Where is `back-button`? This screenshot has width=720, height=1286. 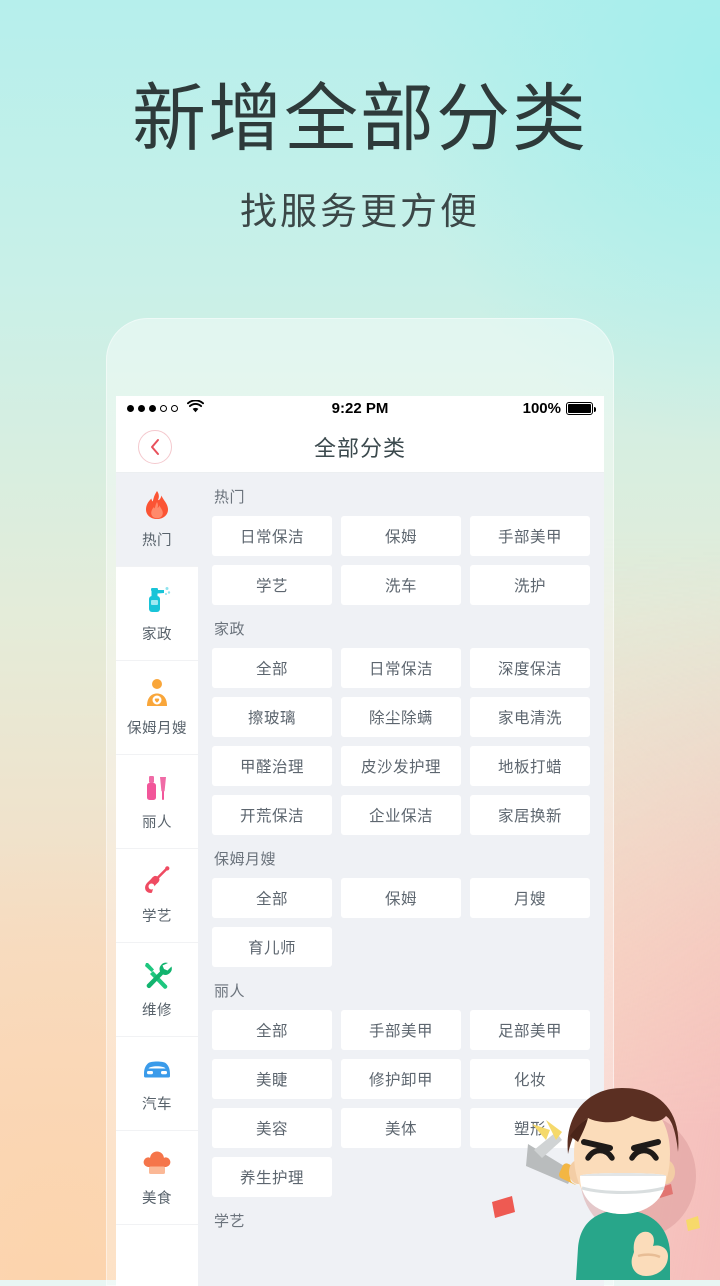
back-button is located at coordinates (155, 446).